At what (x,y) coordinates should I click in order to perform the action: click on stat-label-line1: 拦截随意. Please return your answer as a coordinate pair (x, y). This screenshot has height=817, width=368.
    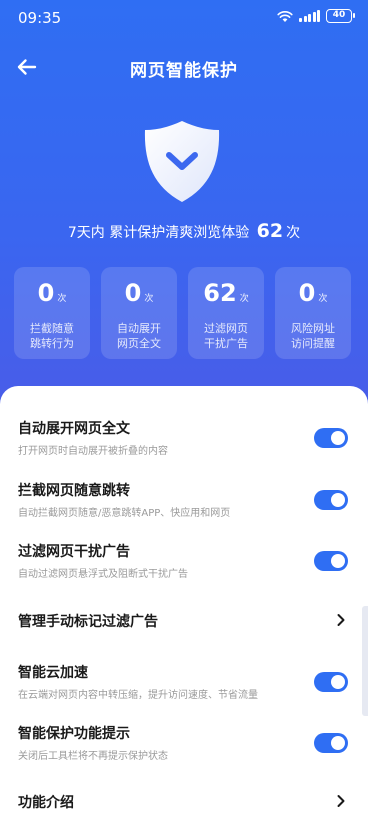
    Looking at the image, I should click on (52, 328).